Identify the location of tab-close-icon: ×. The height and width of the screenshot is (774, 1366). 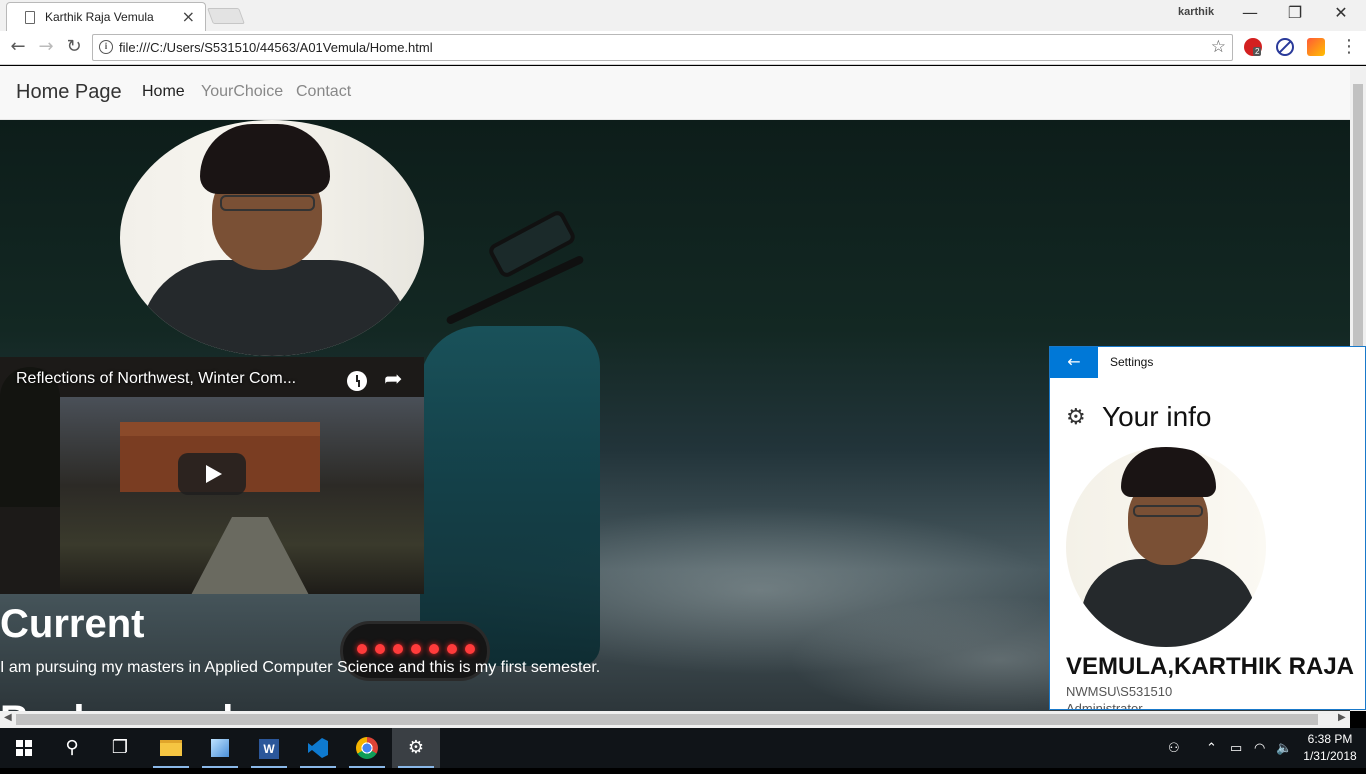
(188, 16).